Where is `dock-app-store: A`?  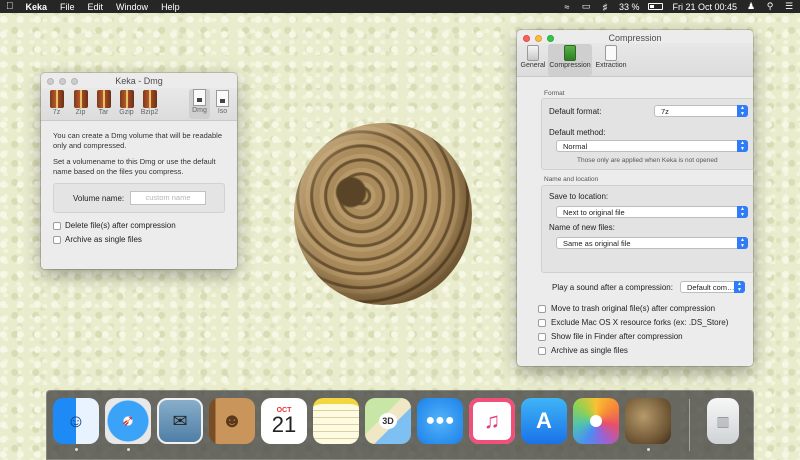 dock-app-store: A is located at coordinates (544, 421).